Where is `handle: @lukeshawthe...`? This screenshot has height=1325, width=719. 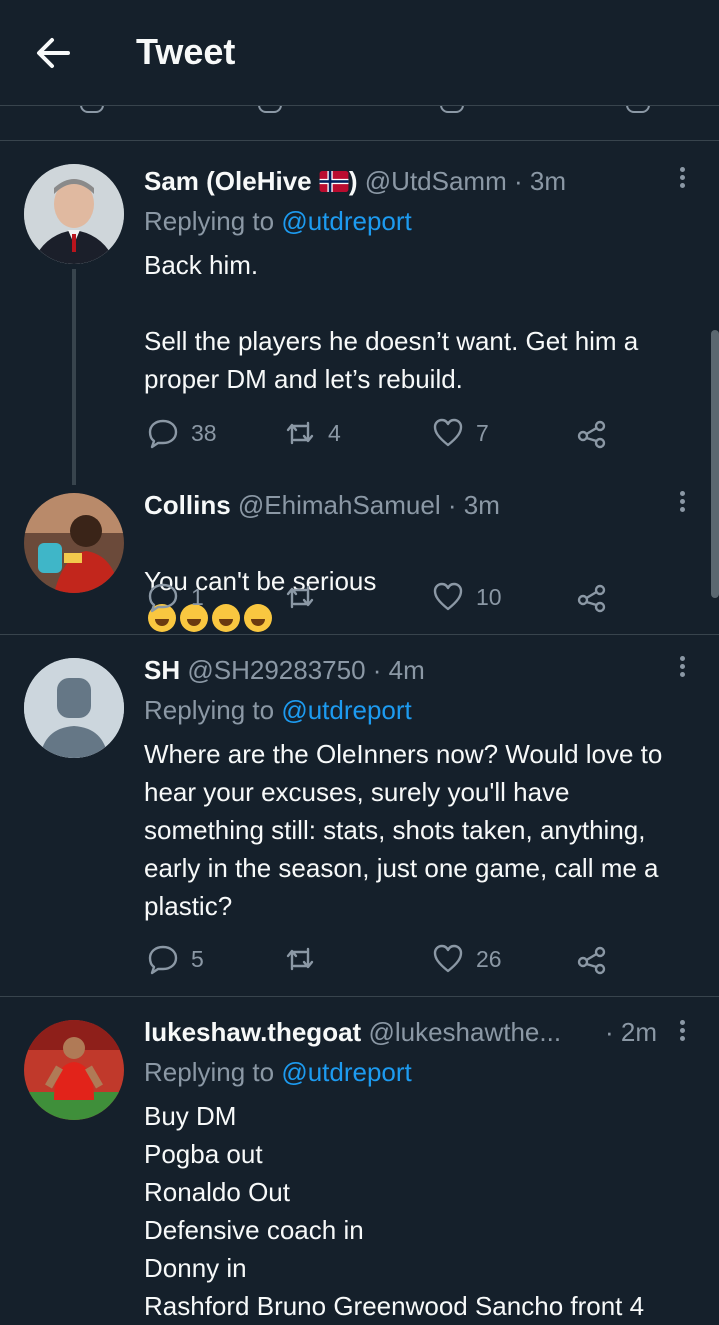
handle: @lukeshawthe... is located at coordinates (464, 1032).